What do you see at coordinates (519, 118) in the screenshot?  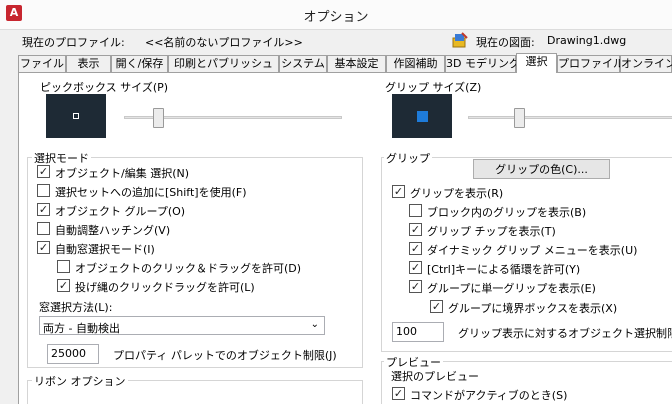 I see `grip-slider-thumb` at bounding box center [519, 118].